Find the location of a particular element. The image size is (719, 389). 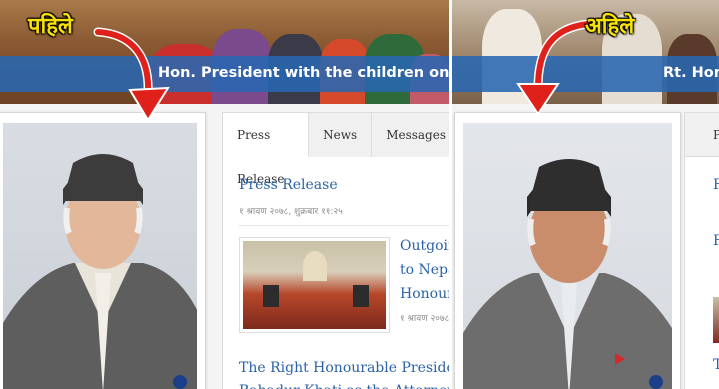

news-tabs: Press Release News Messages is located at coordinates (336, 149).